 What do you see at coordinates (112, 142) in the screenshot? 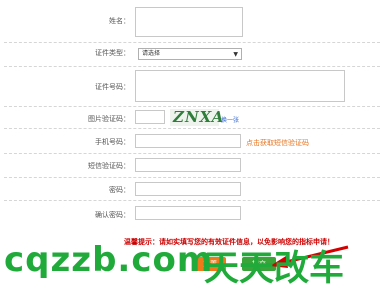
I see `phone-label: 手机号码：` at bounding box center [112, 142].